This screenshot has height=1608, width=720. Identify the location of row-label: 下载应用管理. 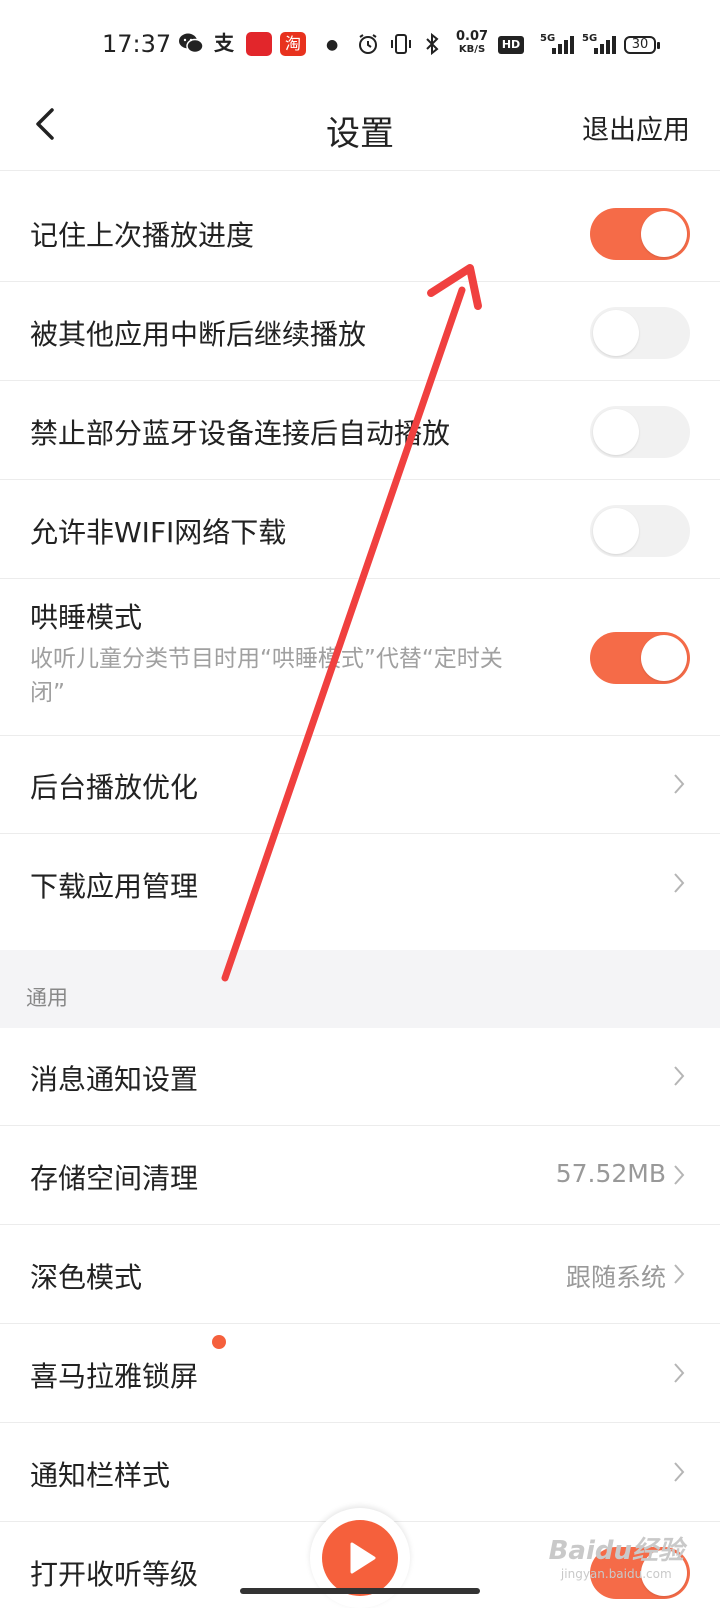
(114, 886).